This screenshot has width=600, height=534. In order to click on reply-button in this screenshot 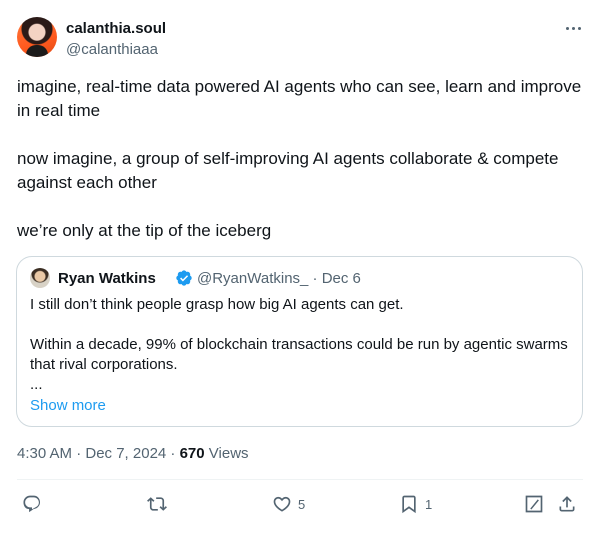, I will do `click(32, 504)`.